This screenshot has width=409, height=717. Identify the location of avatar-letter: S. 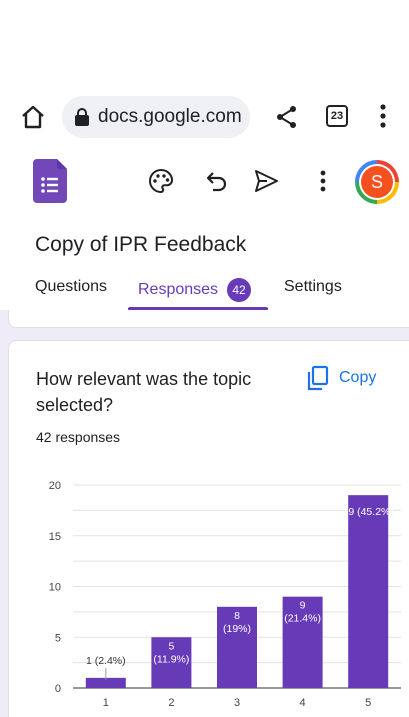
(377, 182).